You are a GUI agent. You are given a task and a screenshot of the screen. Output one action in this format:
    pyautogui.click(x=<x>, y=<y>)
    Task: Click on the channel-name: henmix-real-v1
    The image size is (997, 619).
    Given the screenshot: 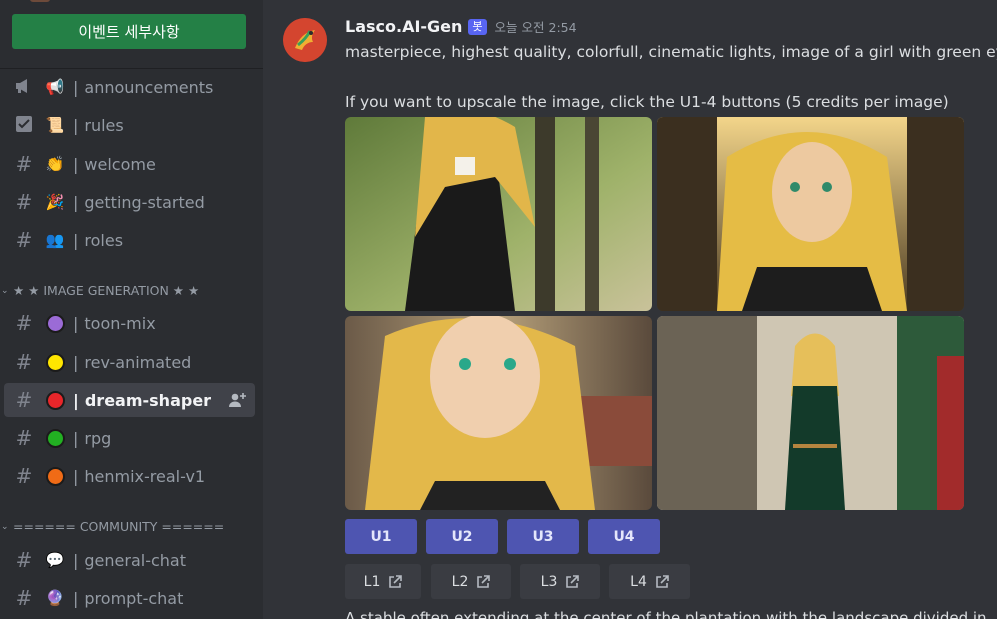 What is the action you would take?
    pyautogui.click(x=145, y=476)
    